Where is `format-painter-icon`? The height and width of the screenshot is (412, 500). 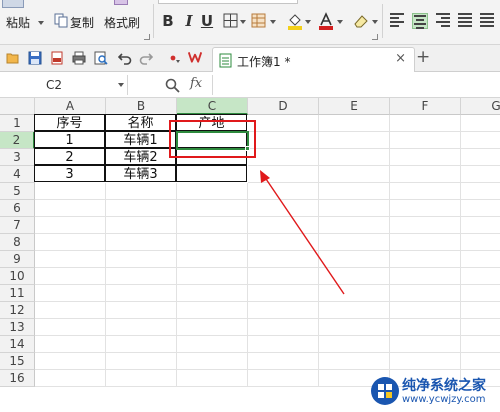
format-painter-icon is located at coordinates (121, 2).